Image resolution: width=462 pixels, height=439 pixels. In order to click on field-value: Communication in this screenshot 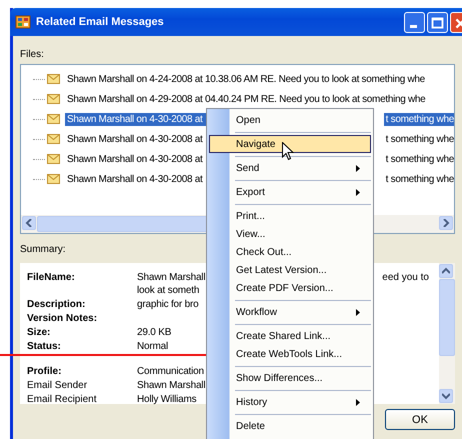, I will do `click(170, 371)`.